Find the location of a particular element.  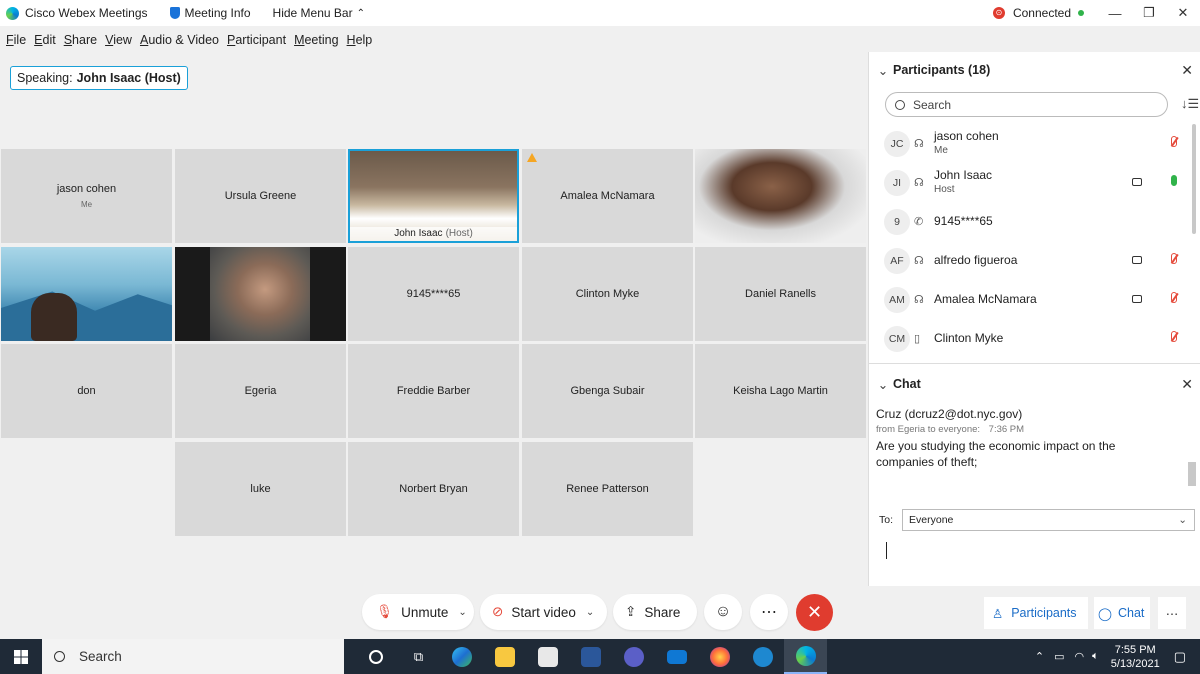

webex-app is located at coordinates (805, 656).